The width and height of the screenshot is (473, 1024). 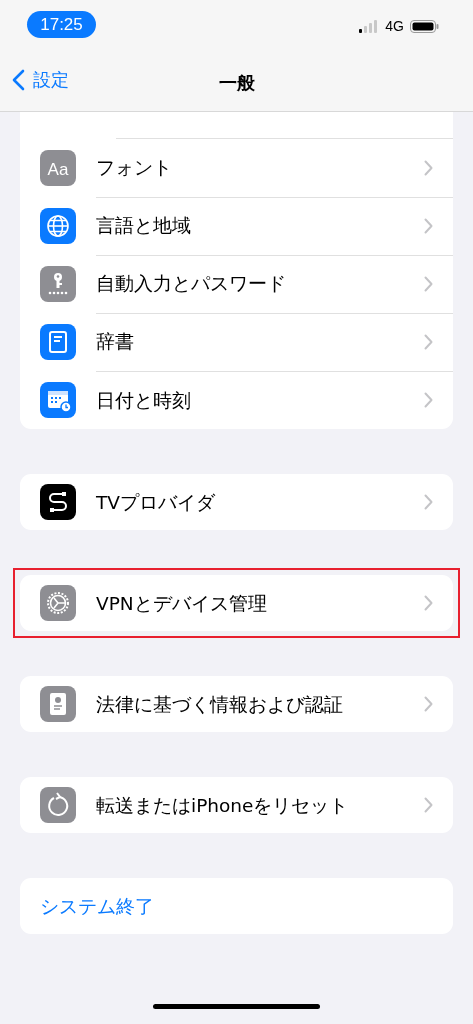 What do you see at coordinates (61, 24) in the screenshot?
I see `status-time: 17:25` at bounding box center [61, 24].